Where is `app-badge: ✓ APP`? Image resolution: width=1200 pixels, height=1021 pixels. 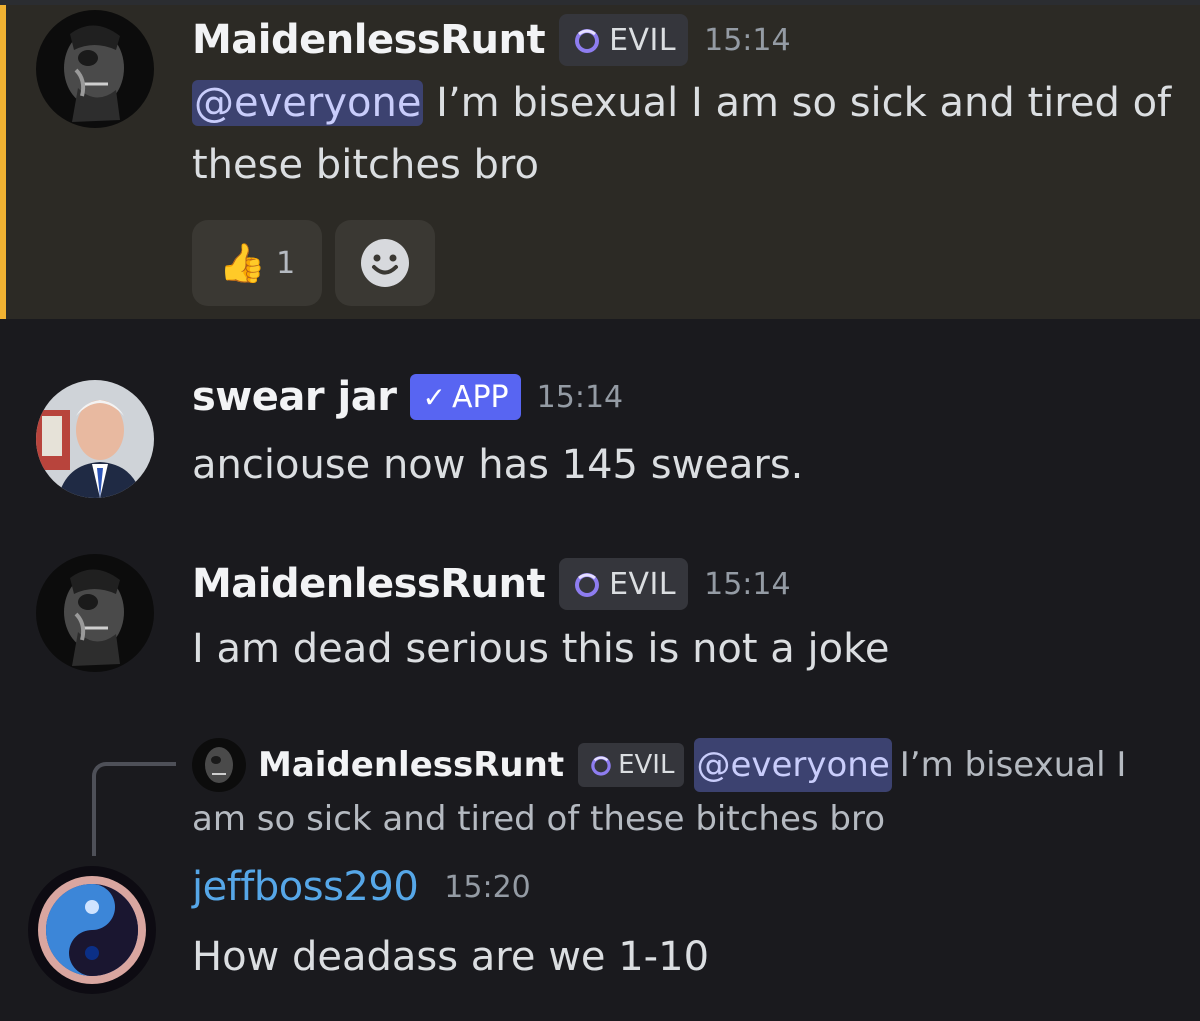 app-badge: ✓ APP is located at coordinates (465, 397).